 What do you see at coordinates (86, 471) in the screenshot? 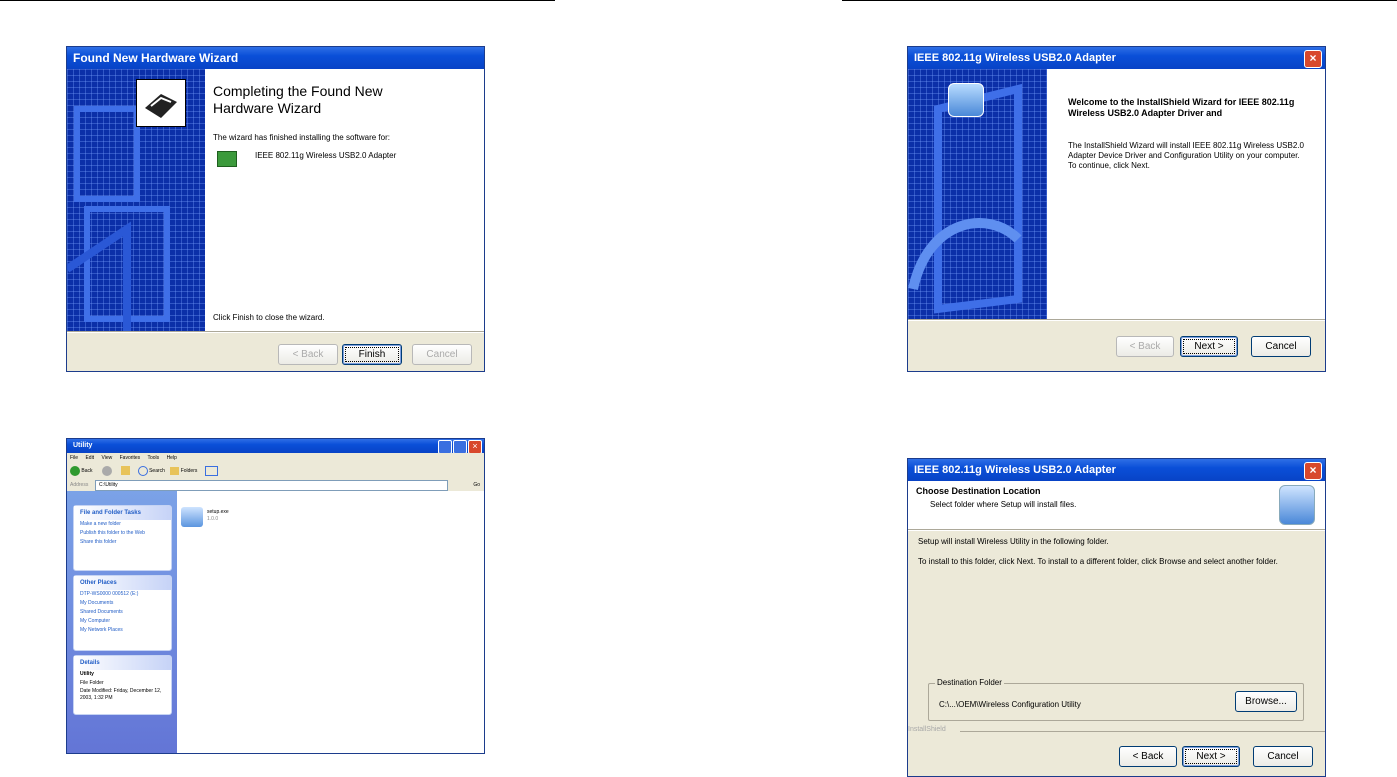
I see `back-label: Back` at bounding box center [86, 471].